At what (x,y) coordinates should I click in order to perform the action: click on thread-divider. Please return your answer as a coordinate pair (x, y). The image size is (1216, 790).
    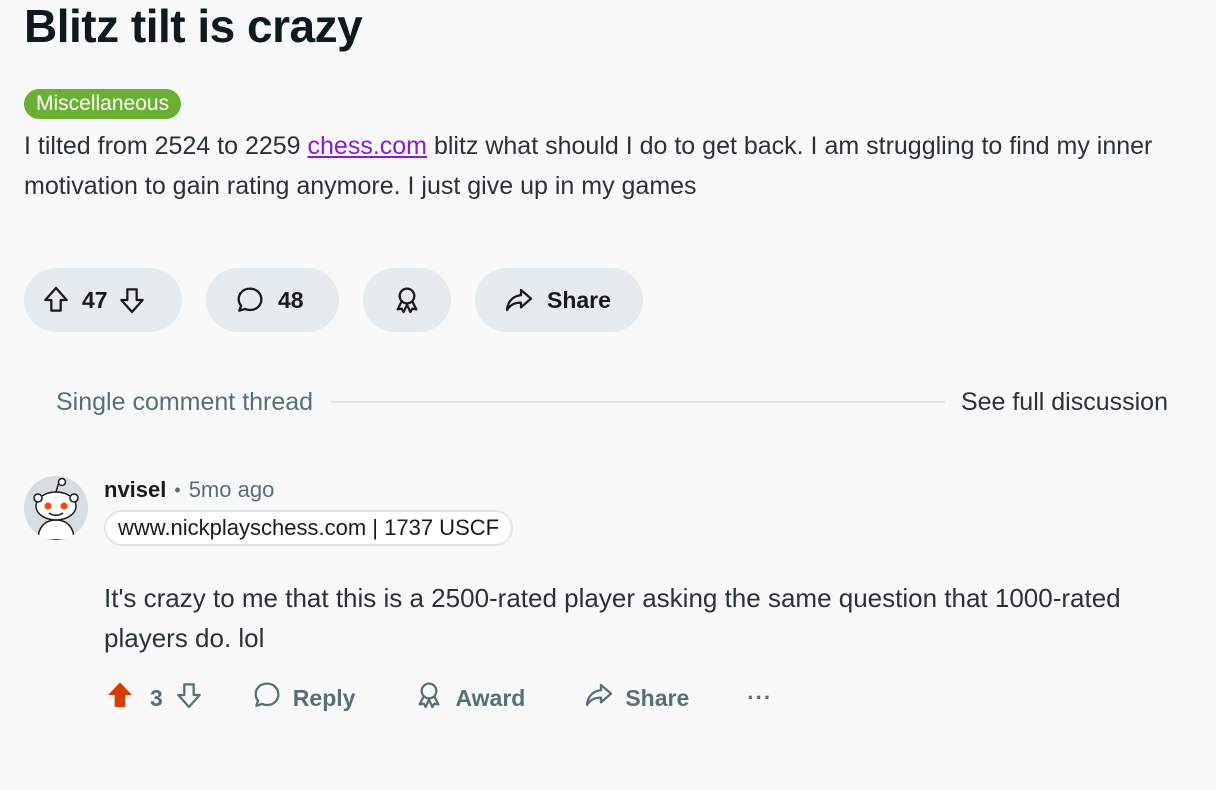
    Looking at the image, I should click on (638, 402).